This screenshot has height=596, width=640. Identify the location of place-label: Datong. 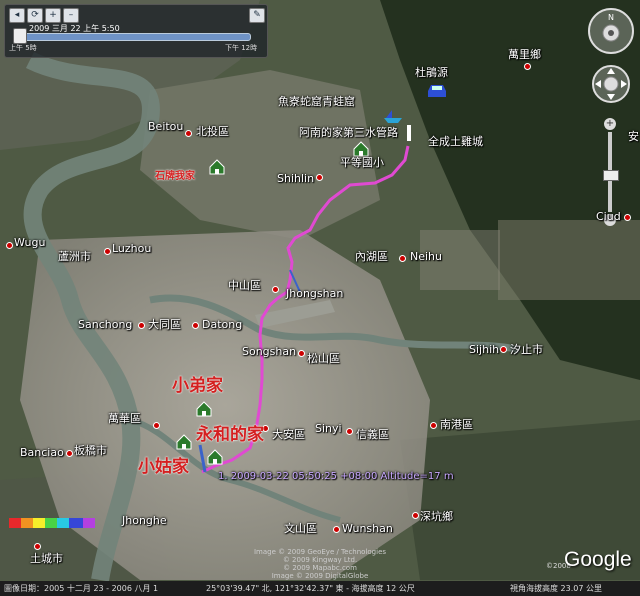
(222, 324).